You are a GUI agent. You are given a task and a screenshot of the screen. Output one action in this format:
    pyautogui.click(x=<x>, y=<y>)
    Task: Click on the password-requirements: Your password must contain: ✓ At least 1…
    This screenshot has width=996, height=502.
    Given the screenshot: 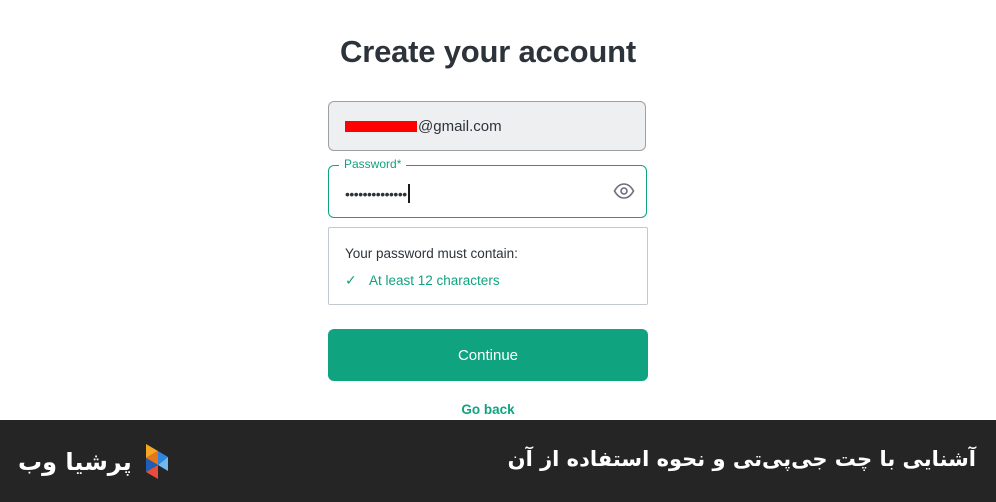 What is the action you would take?
    pyautogui.click(x=488, y=266)
    